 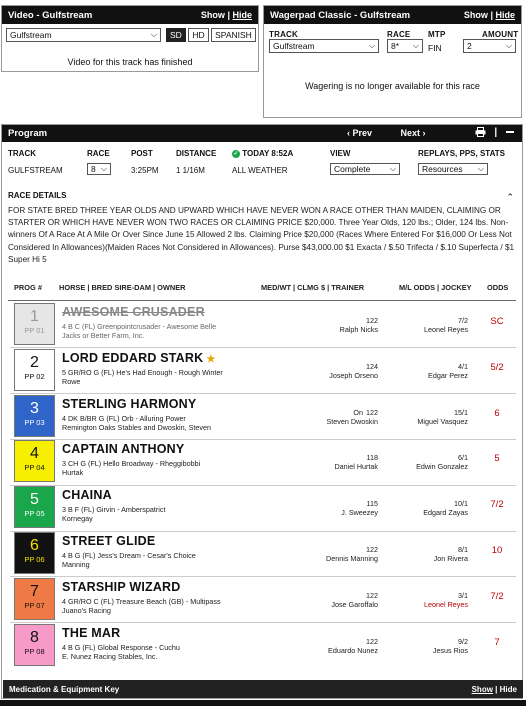 What do you see at coordinates (262, 133) in the screenshot?
I see `program-header: Program ‹ Prev Next › |` at bounding box center [262, 133].